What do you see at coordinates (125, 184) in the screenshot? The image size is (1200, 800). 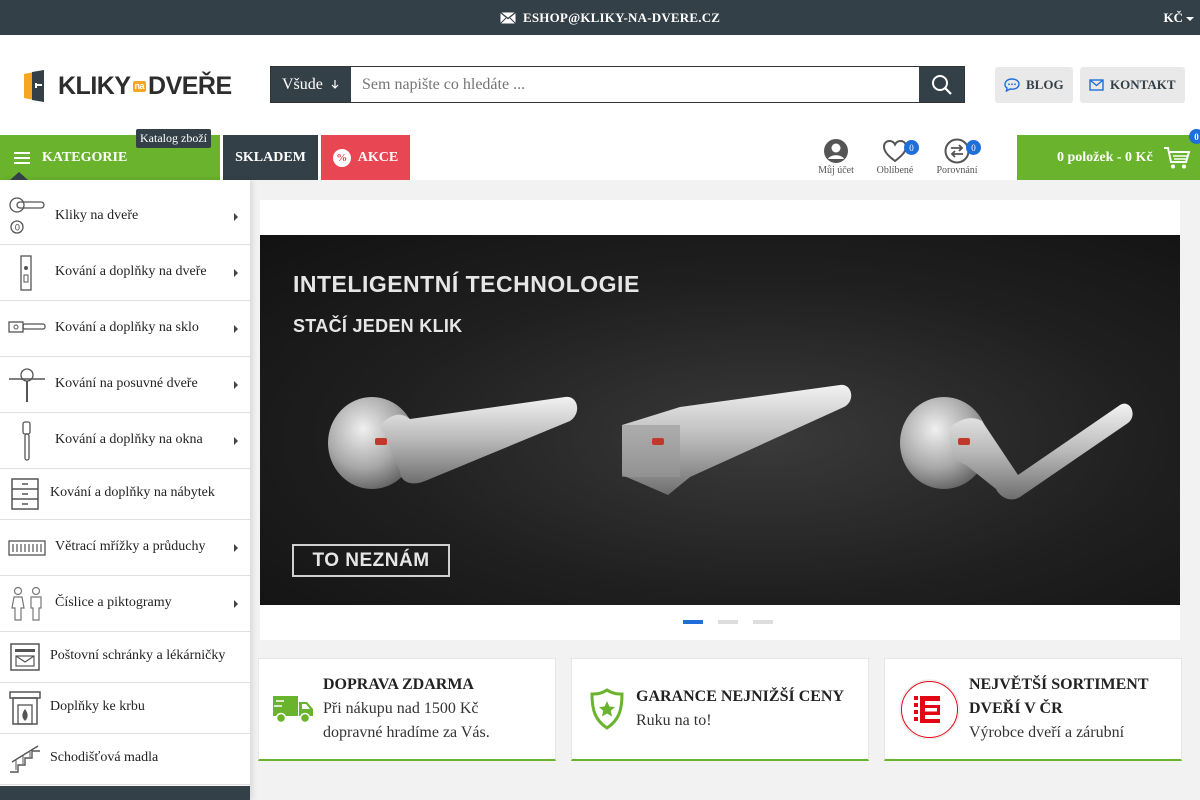 I see `menu-top-spacer` at bounding box center [125, 184].